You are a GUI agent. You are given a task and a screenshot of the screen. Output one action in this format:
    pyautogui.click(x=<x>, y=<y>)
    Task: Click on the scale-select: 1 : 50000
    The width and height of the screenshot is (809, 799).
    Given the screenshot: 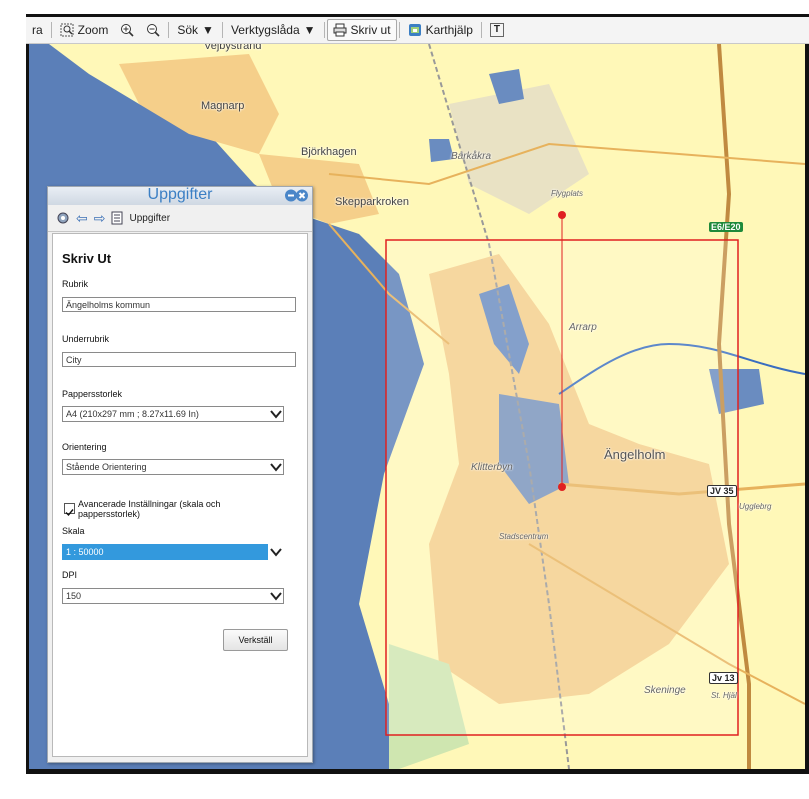 What is the action you would take?
    pyautogui.click(x=173, y=552)
    